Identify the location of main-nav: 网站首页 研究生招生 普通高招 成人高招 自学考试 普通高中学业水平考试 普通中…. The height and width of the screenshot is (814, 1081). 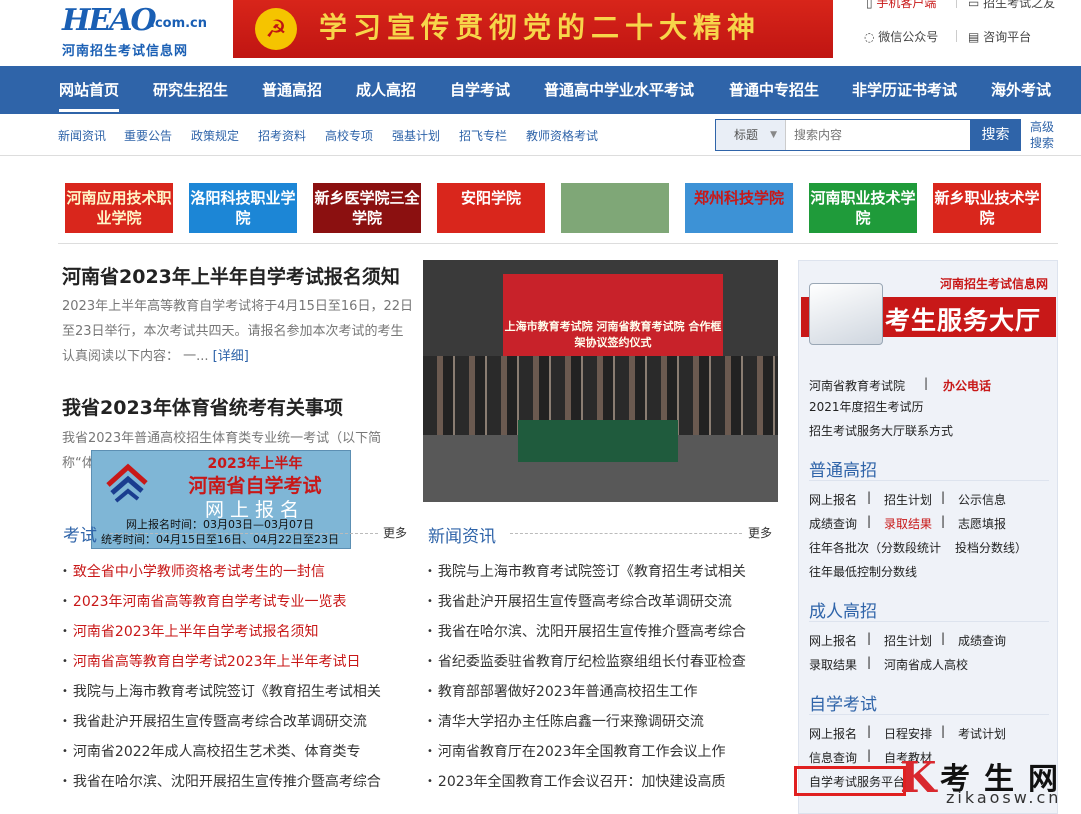
(540, 90).